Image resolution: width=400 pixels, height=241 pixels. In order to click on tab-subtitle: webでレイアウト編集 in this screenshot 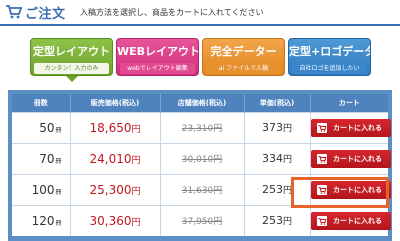, I will do `click(157, 68)`.